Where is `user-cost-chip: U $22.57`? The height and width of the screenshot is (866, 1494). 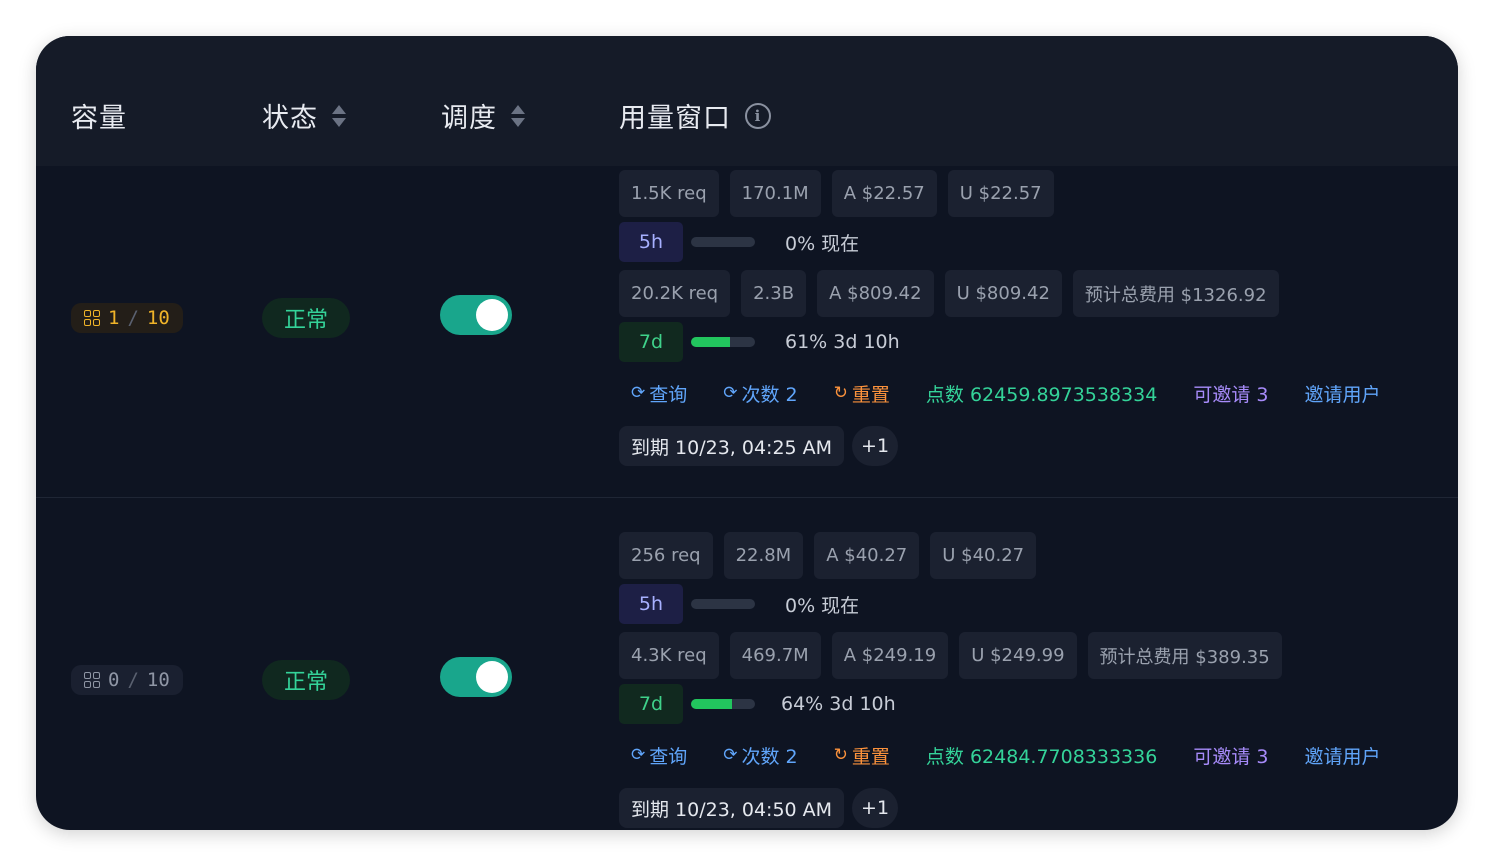 user-cost-chip: U $22.57 is located at coordinates (1000, 193).